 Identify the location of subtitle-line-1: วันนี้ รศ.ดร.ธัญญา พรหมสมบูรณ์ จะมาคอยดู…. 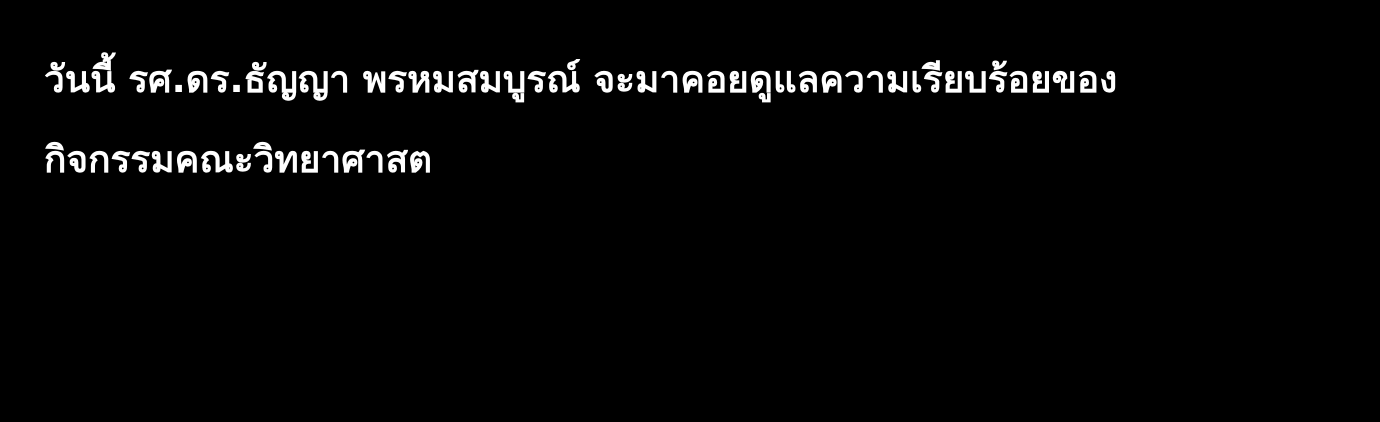
(581, 79).